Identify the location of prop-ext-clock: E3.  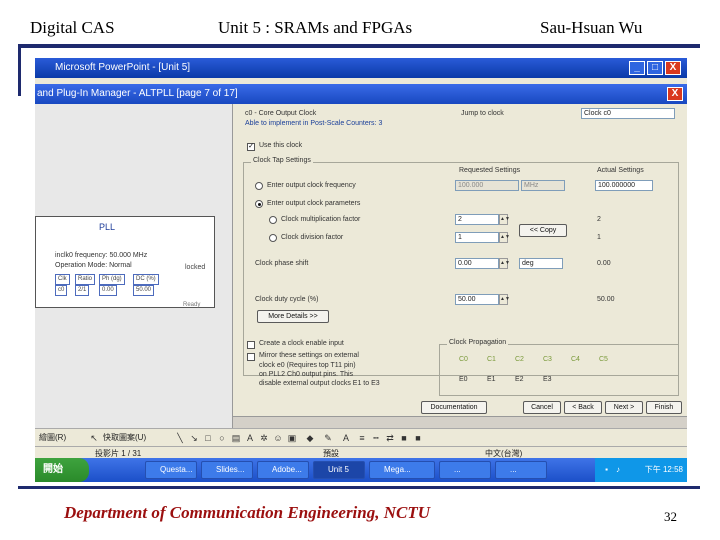
(547, 379).